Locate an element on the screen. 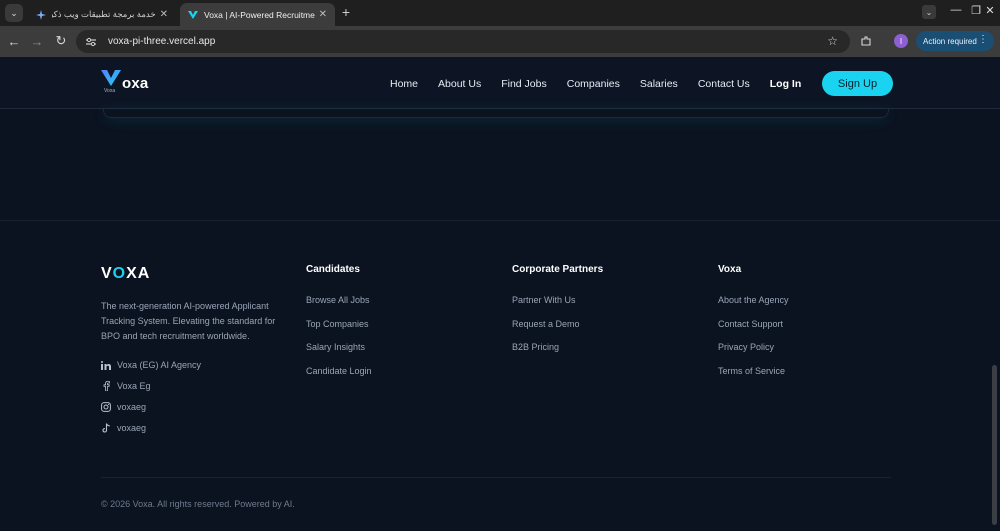  footer-link-terms-of-service: Terms of Service is located at coordinates (753, 378).